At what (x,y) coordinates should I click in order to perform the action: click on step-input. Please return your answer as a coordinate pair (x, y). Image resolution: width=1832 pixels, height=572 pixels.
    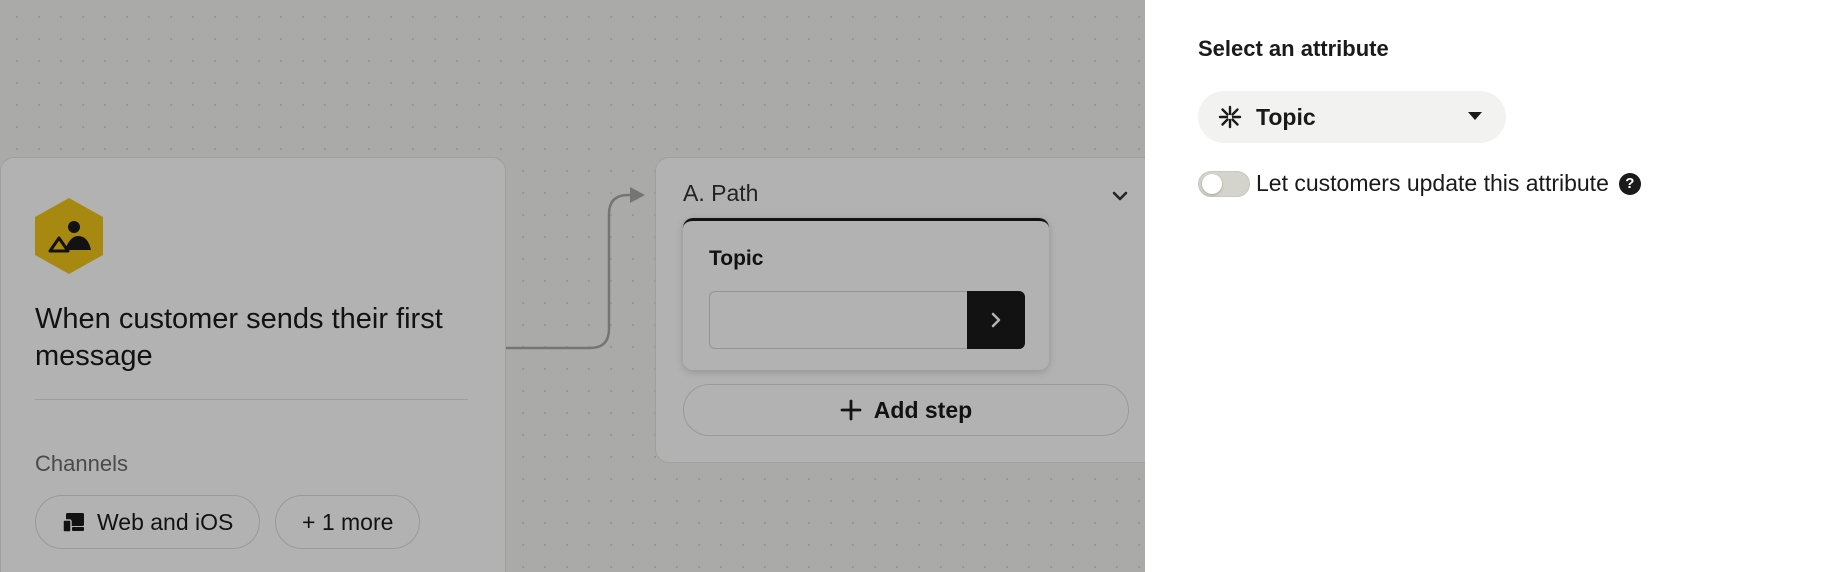
    Looking at the image, I should click on (838, 320).